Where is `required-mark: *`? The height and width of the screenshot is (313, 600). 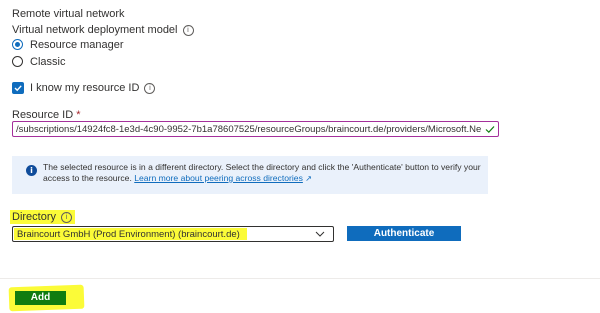
required-mark: * is located at coordinates (78, 115).